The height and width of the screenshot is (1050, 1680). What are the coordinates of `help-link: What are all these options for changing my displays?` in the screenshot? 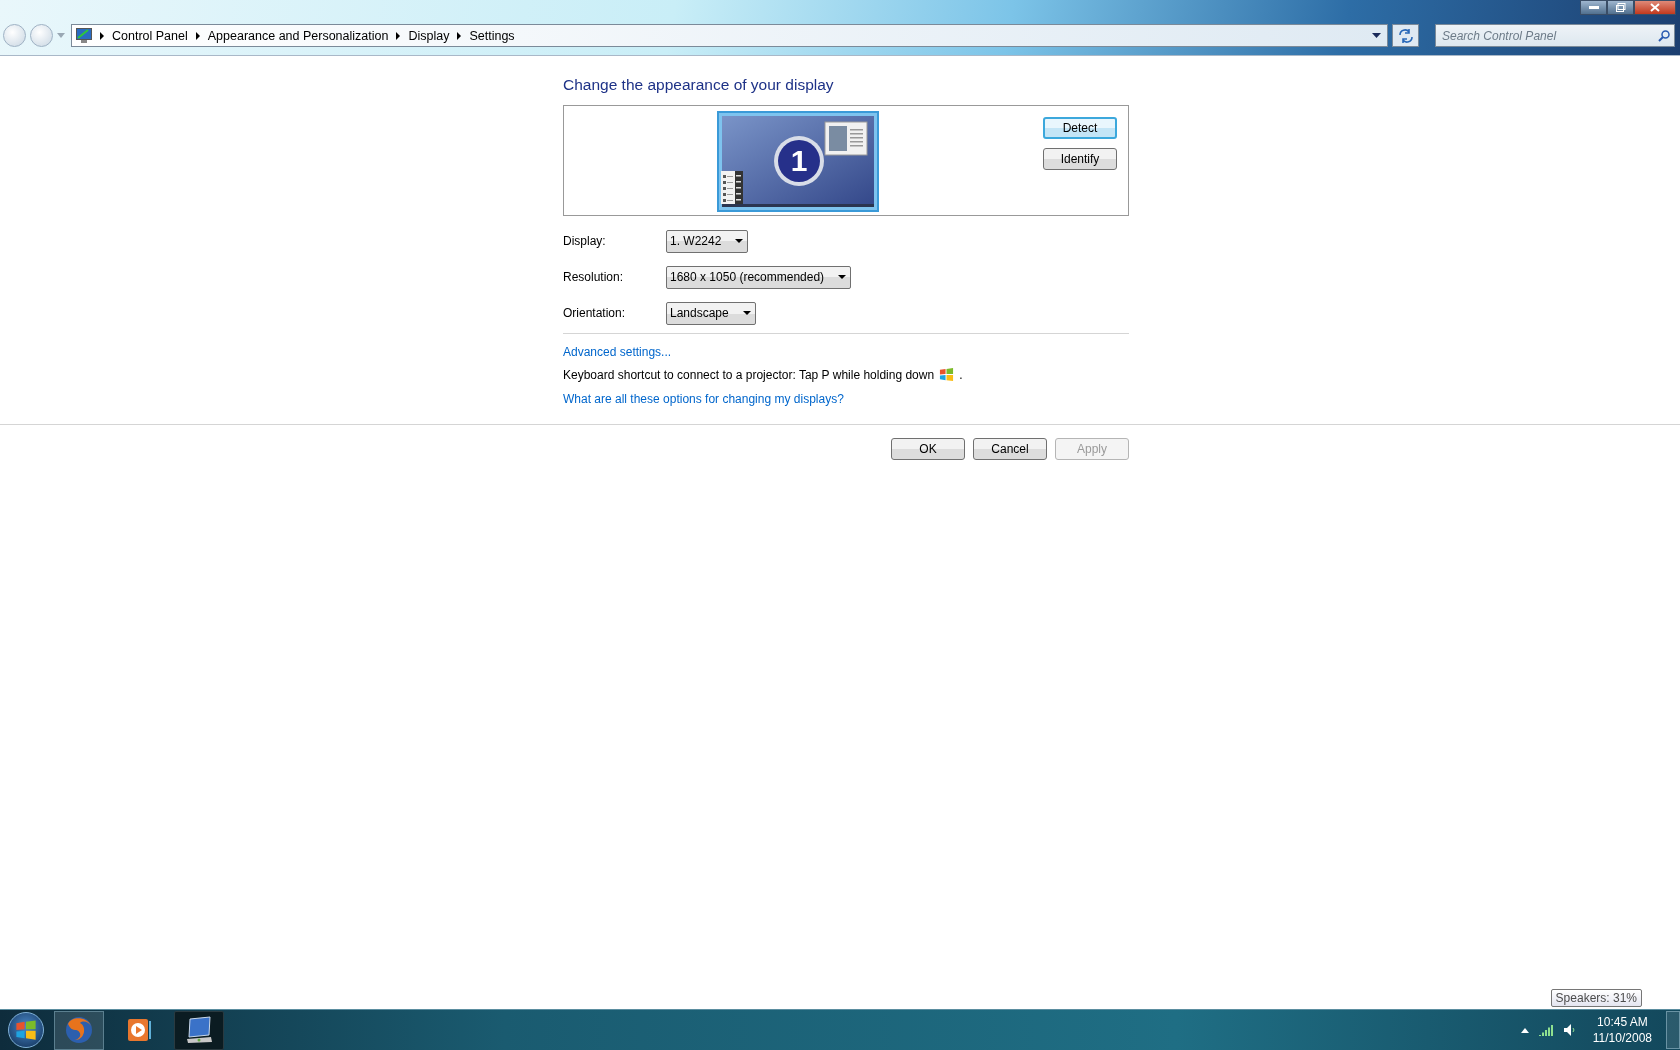 It's located at (703, 399).